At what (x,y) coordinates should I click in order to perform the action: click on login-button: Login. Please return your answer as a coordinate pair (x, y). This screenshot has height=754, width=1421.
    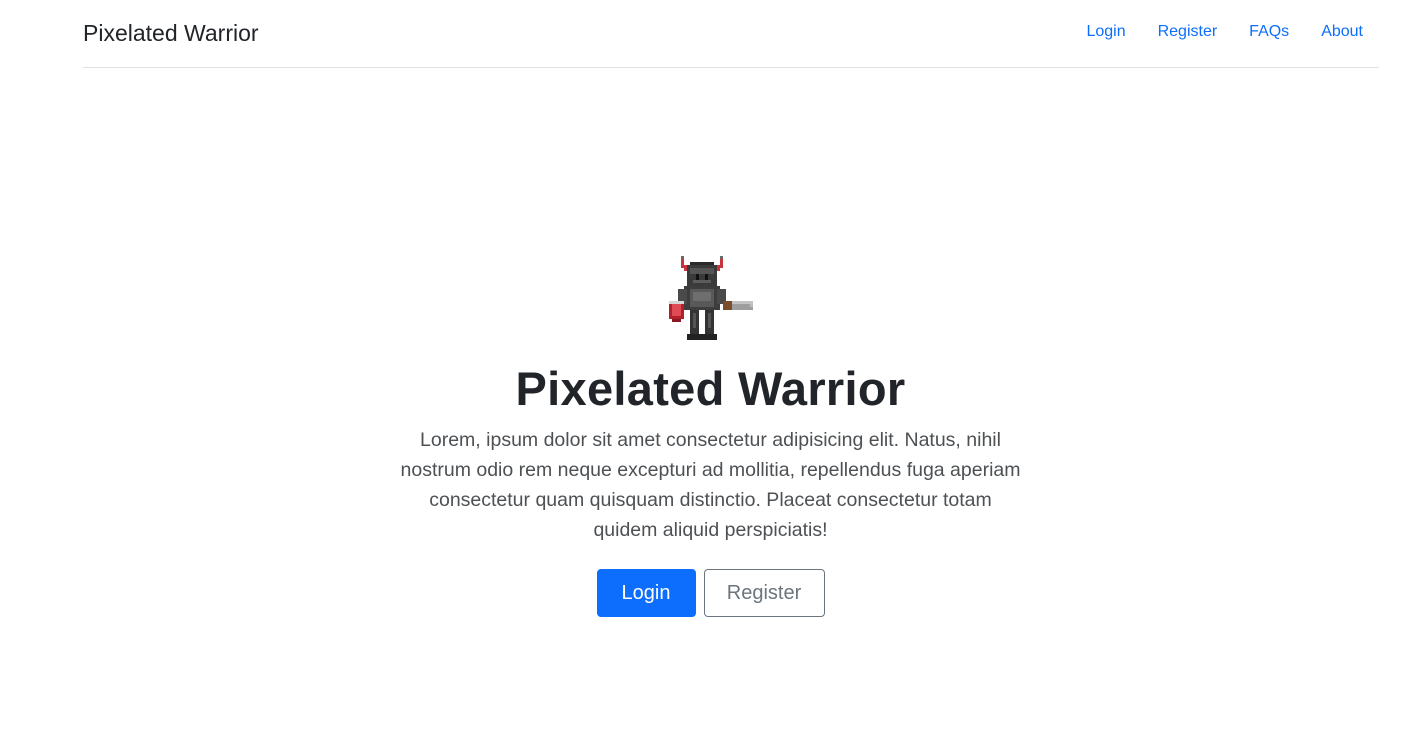
    Looking at the image, I should click on (646, 593).